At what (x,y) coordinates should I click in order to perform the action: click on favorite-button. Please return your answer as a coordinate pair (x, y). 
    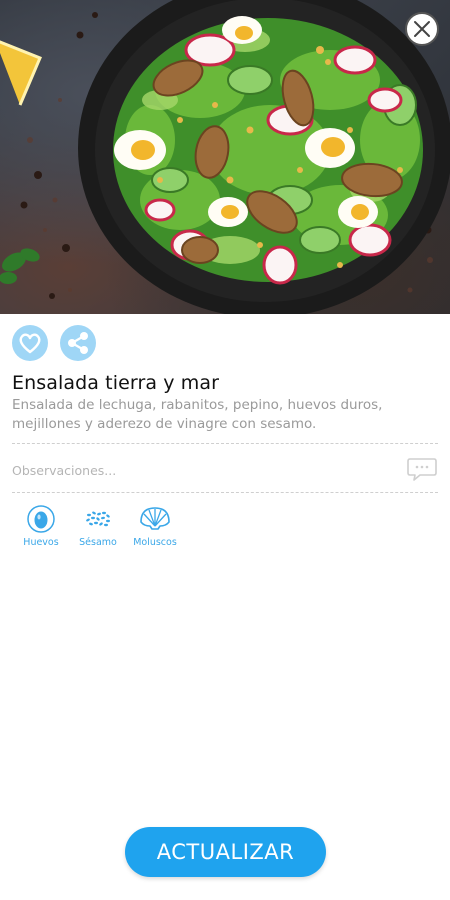
    Looking at the image, I should click on (30, 343).